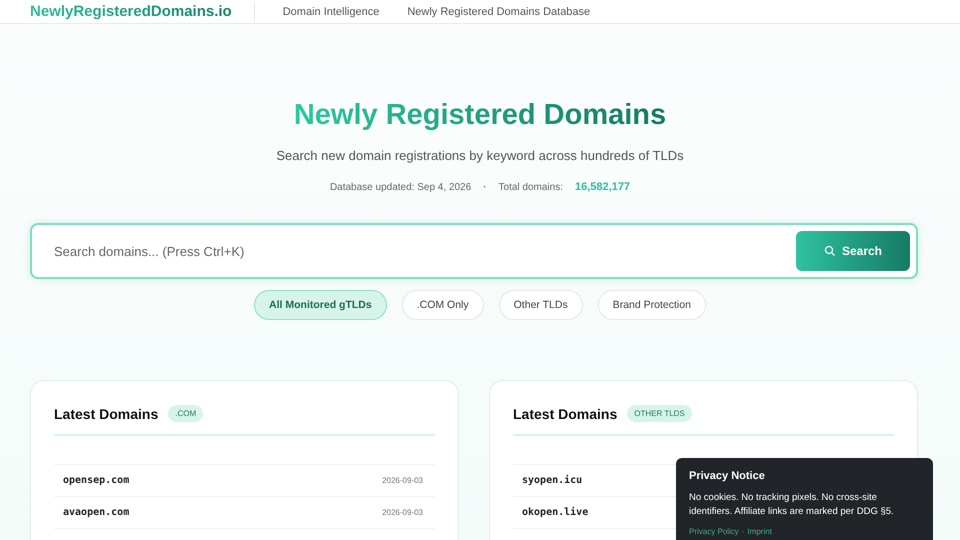 The height and width of the screenshot is (540, 960). What do you see at coordinates (443, 305) in the screenshot?
I see `filter-chip: .COM Only` at bounding box center [443, 305].